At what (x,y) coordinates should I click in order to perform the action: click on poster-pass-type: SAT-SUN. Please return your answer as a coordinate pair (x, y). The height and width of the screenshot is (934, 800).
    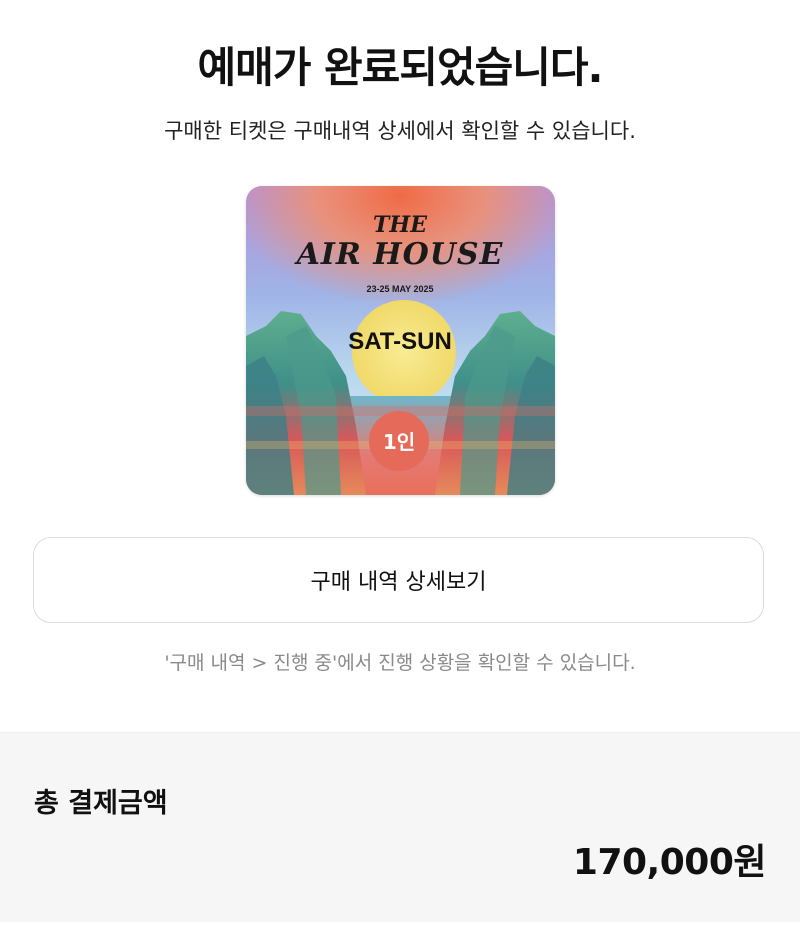
    Looking at the image, I should click on (400, 341).